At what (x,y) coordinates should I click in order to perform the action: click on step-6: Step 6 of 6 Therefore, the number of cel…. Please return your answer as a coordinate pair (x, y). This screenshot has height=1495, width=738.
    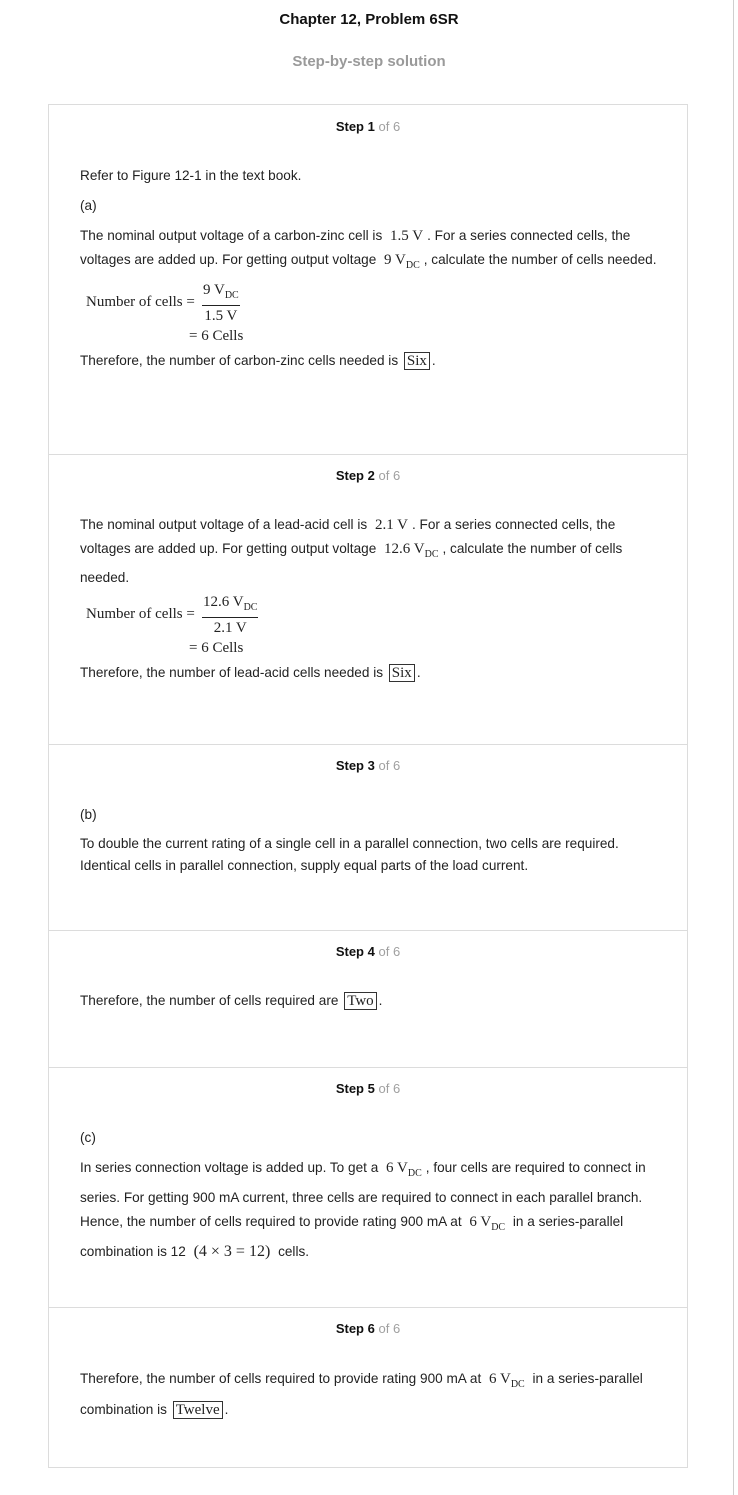
    Looking at the image, I should click on (368, 1387).